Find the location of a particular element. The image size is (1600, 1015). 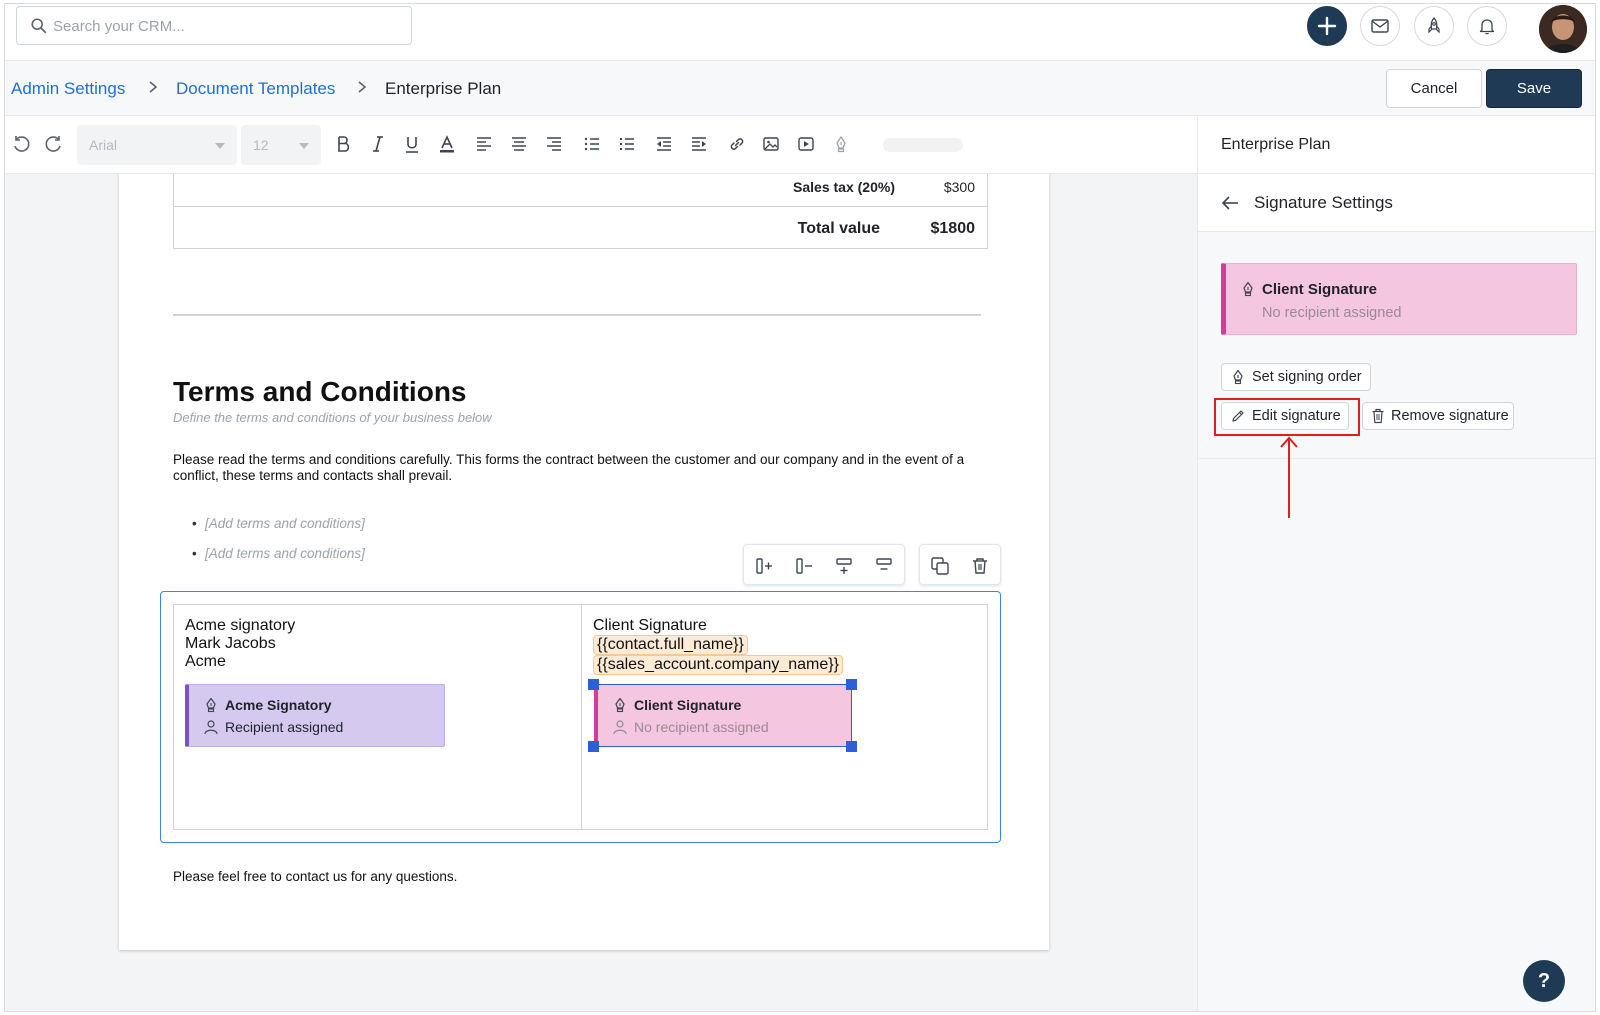

rocket-icon is located at coordinates (1434, 25).